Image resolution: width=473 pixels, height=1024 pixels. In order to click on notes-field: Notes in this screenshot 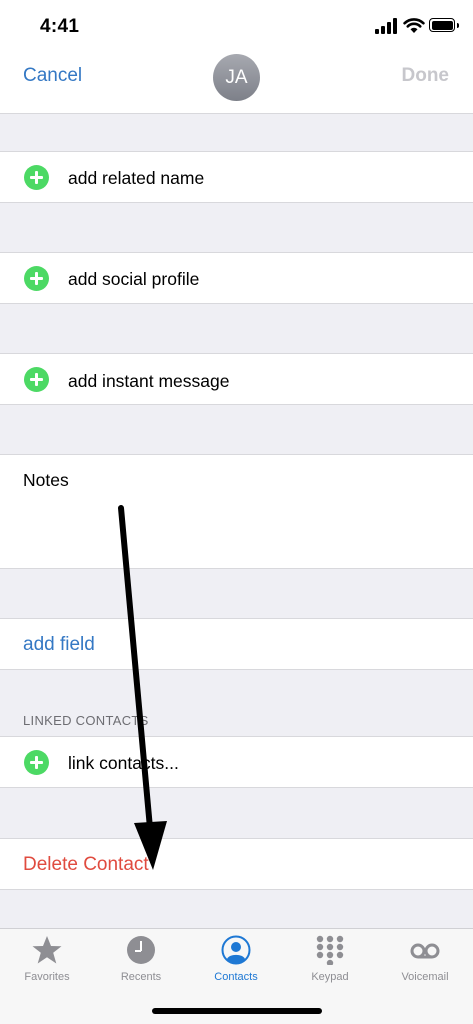, I will do `click(236, 511)`.